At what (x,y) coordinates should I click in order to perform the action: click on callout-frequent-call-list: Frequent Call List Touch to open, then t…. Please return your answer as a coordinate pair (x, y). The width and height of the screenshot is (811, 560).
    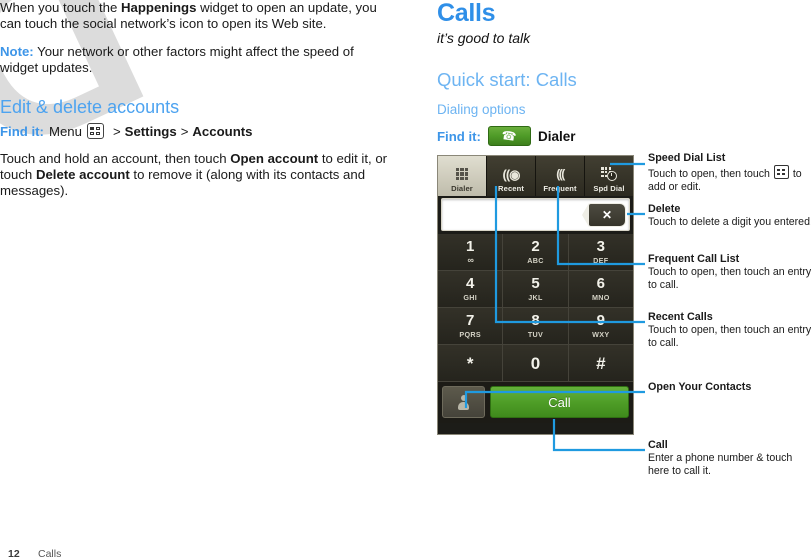
    Looking at the image, I should click on (729, 273).